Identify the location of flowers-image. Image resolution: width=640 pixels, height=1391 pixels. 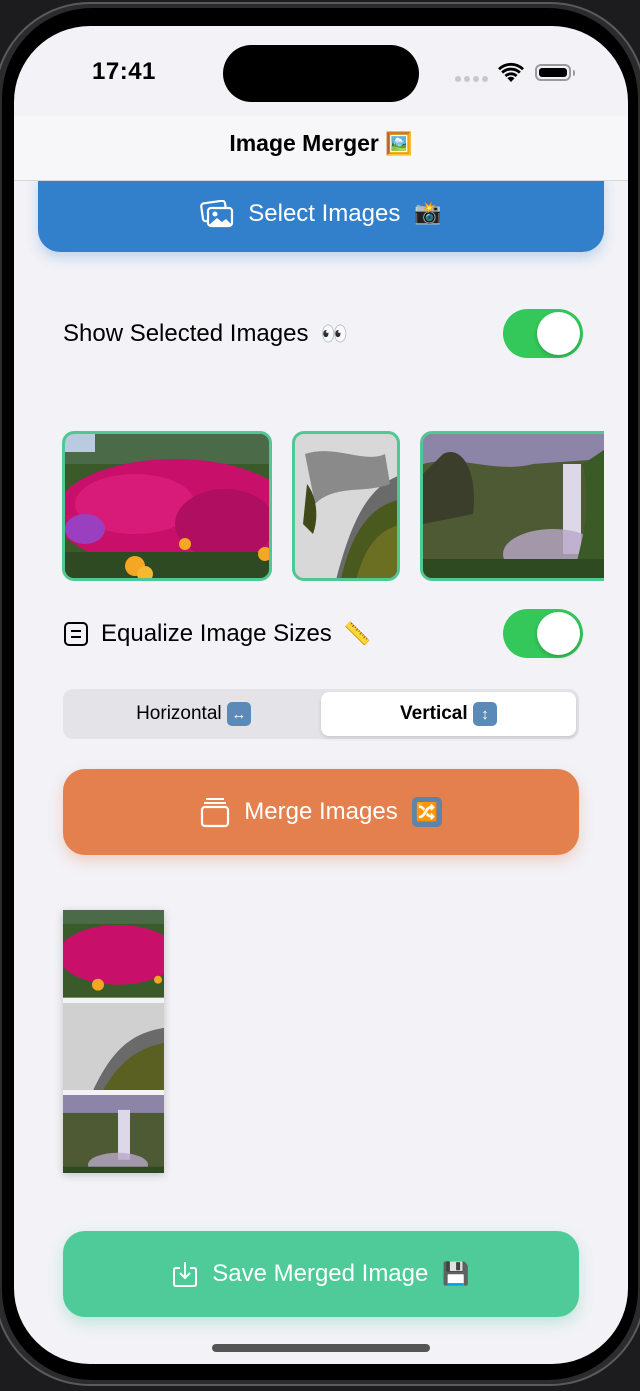
(167, 506).